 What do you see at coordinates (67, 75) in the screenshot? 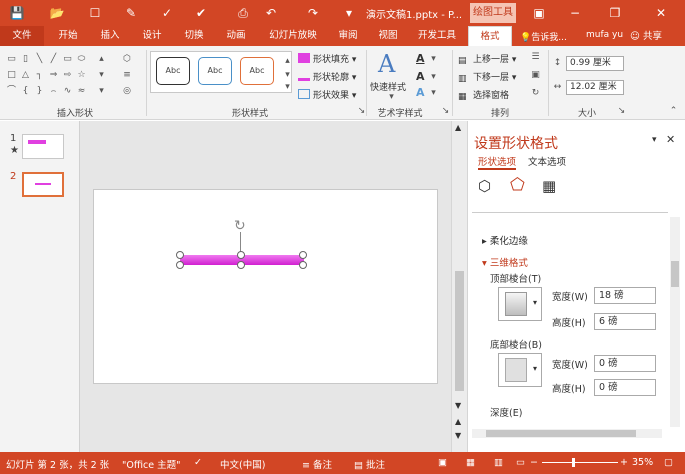
I see `arrow-icon: ⇨` at bounding box center [67, 75].